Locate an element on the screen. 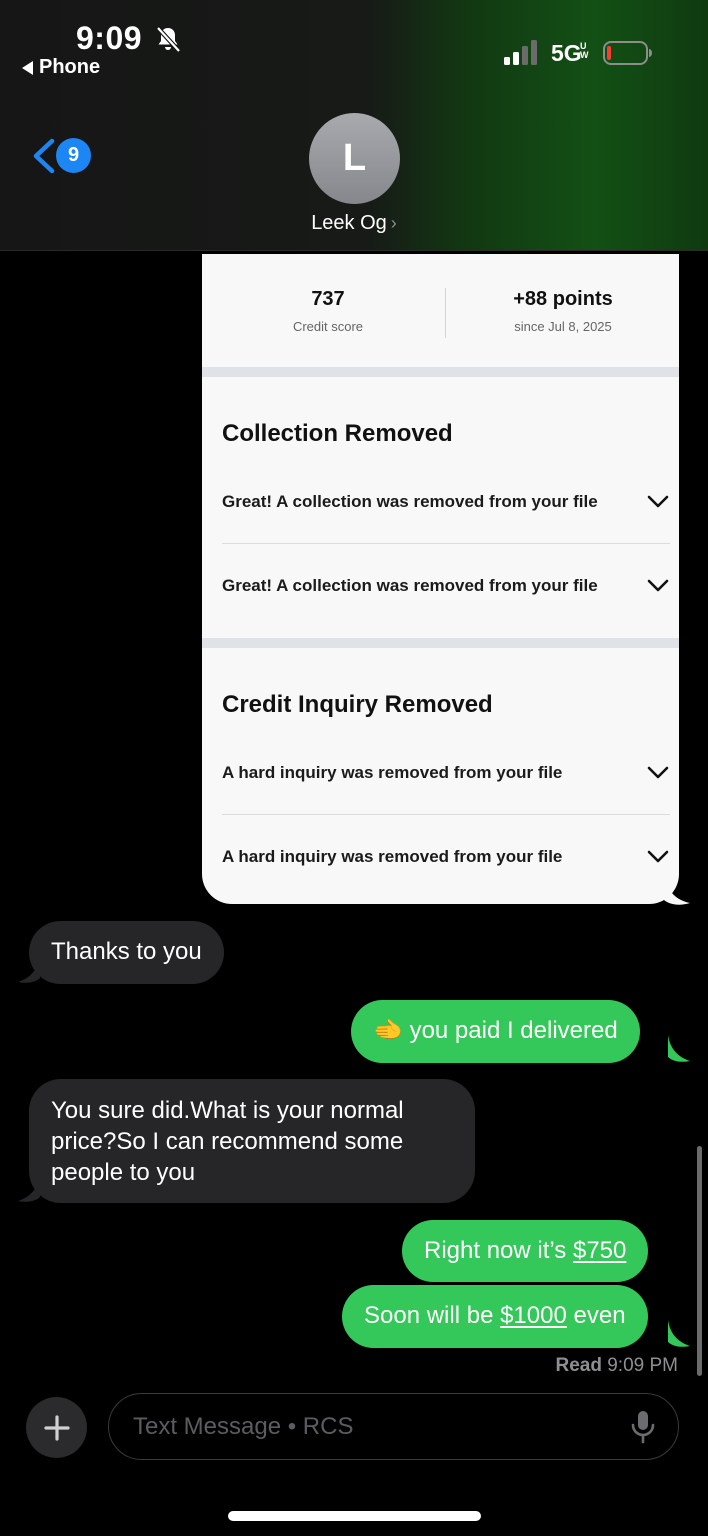 The image size is (708, 1536). message-text: Soon will be is located at coordinates (432, 1315).